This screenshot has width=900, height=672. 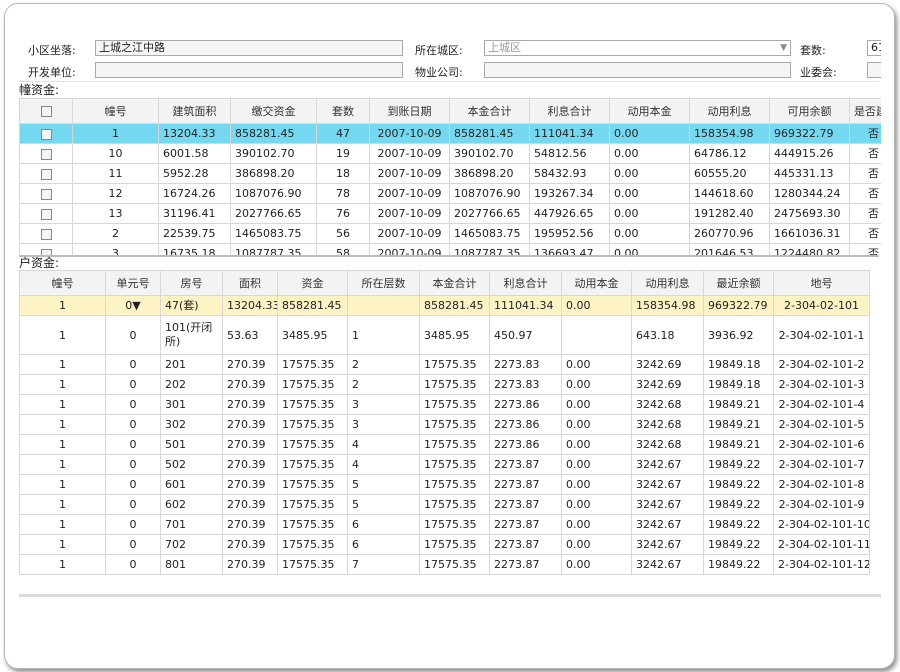 I want to click on building-col-header: 套数, so click(x=343, y=111).